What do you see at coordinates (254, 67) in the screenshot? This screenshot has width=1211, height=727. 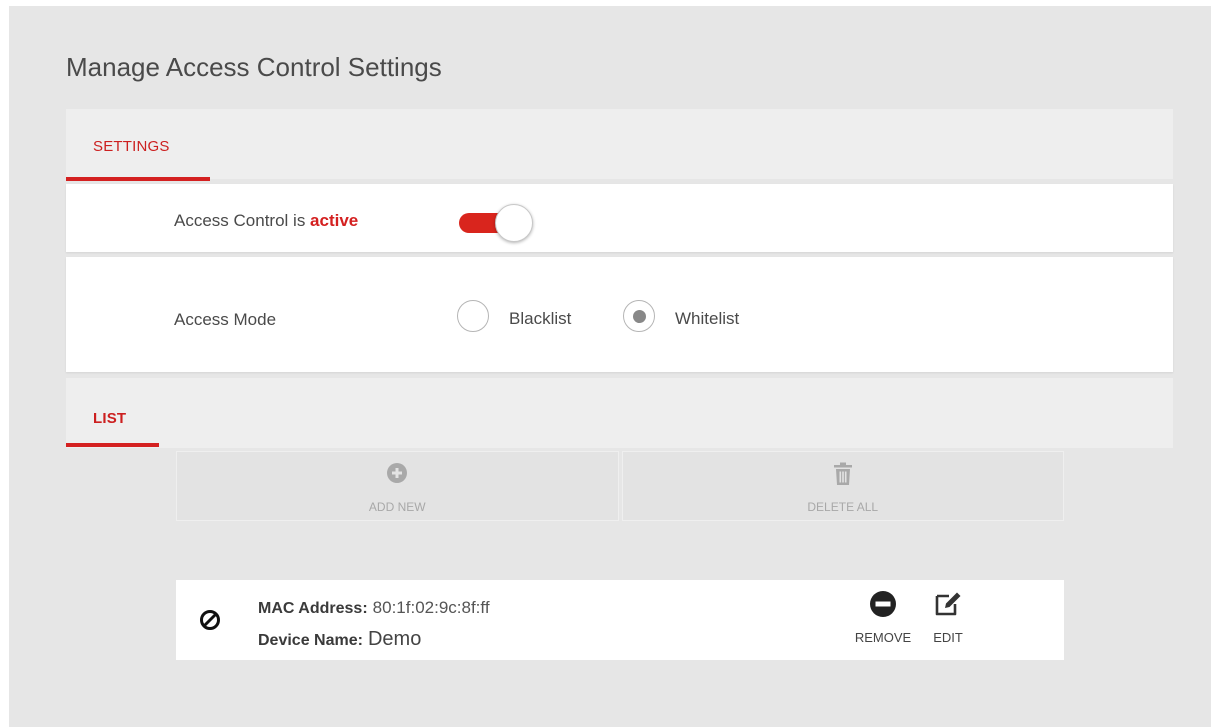 I see `page-title: Manage Access Control Settings` at bounding box center [254, 67].